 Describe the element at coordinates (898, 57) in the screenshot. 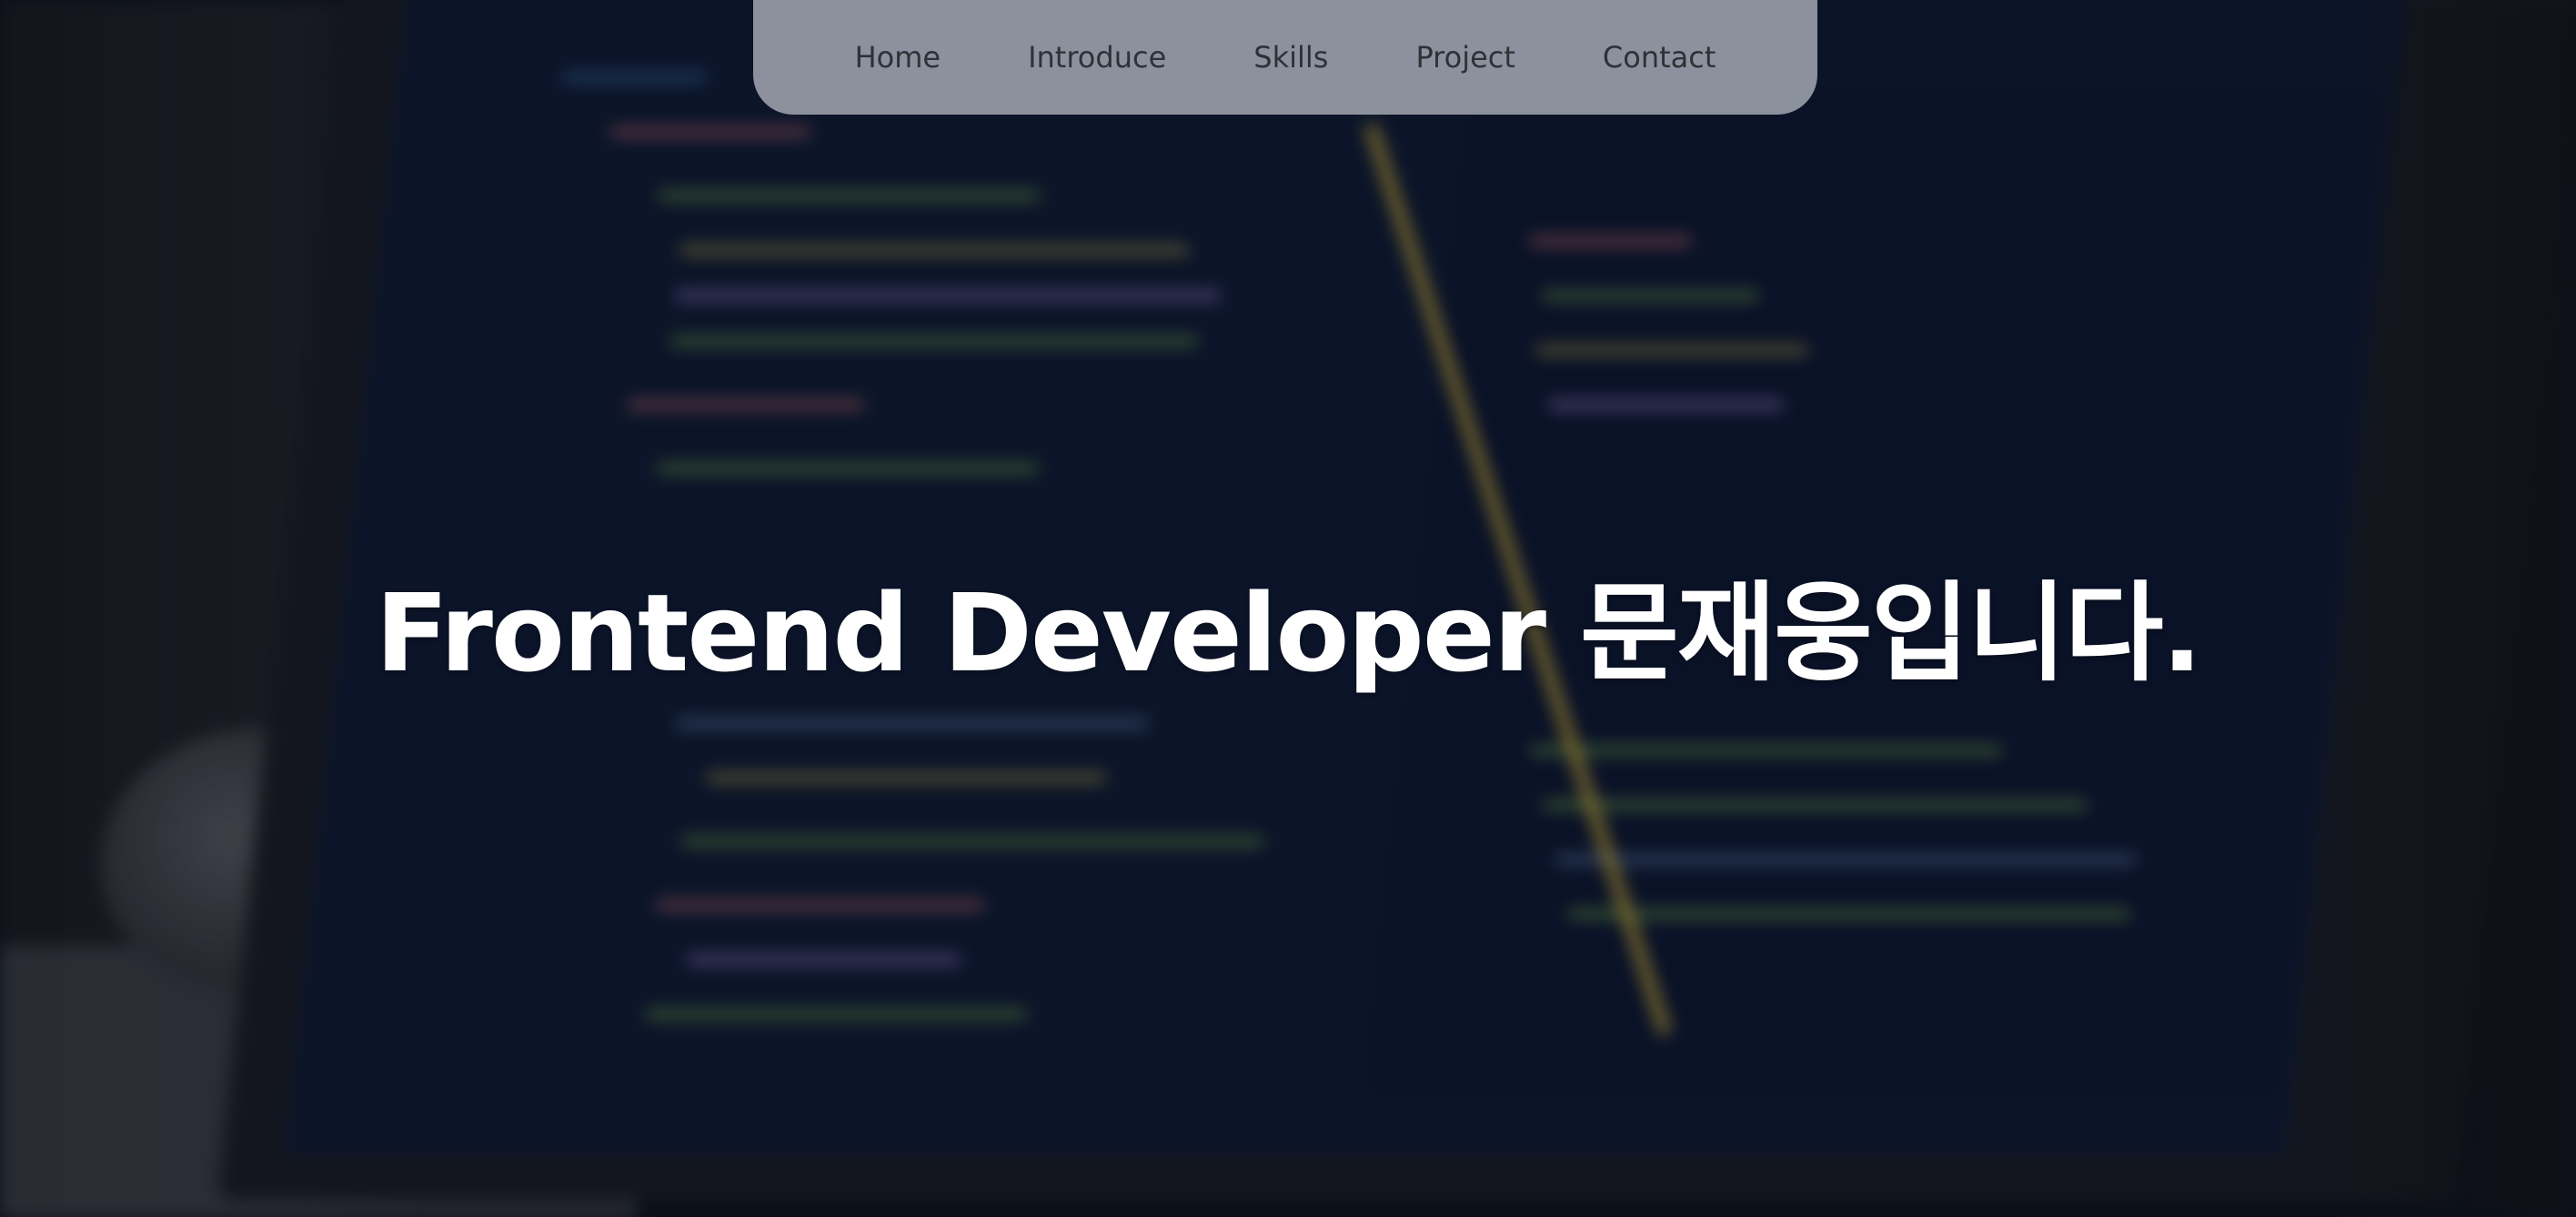

I see `nav-link-home: Home` at that location.